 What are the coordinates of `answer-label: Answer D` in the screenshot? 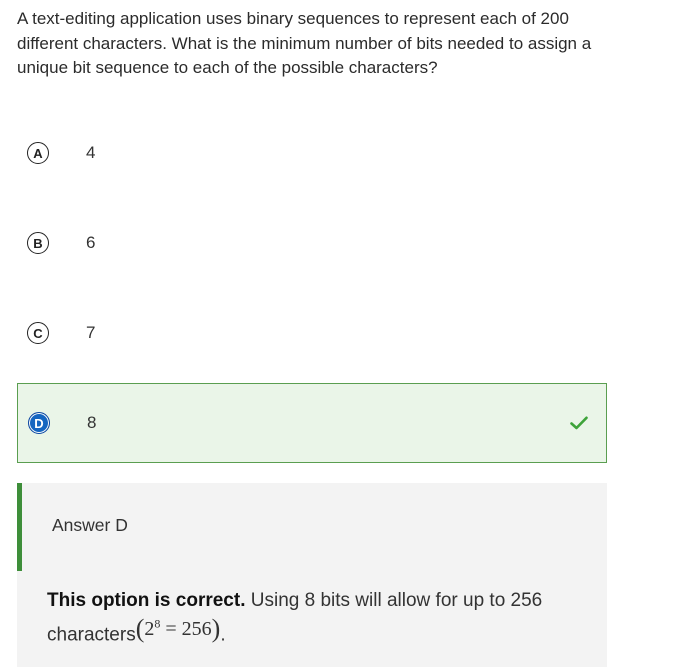 It's located at (90, 525).